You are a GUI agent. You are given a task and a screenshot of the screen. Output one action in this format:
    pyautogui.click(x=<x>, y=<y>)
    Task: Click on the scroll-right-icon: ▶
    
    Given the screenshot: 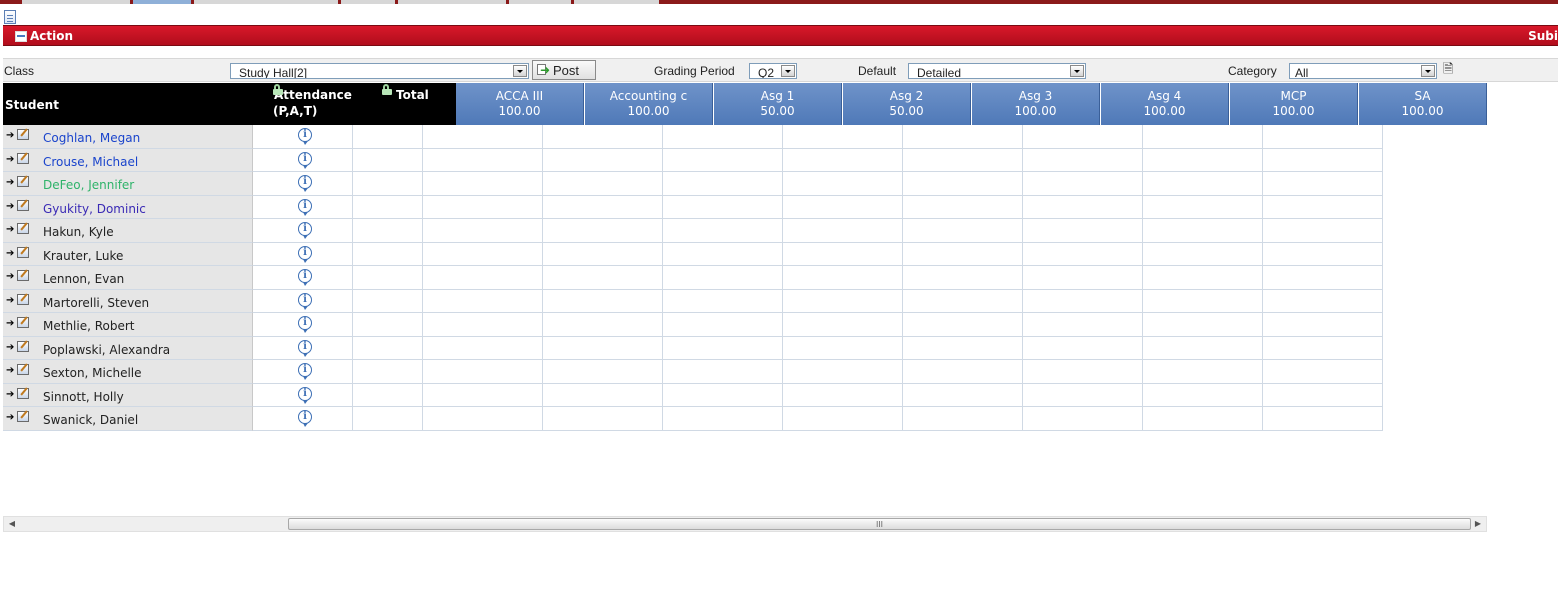 What is the action you would take?
    pyautogui.click(x=1478, y=524)
    